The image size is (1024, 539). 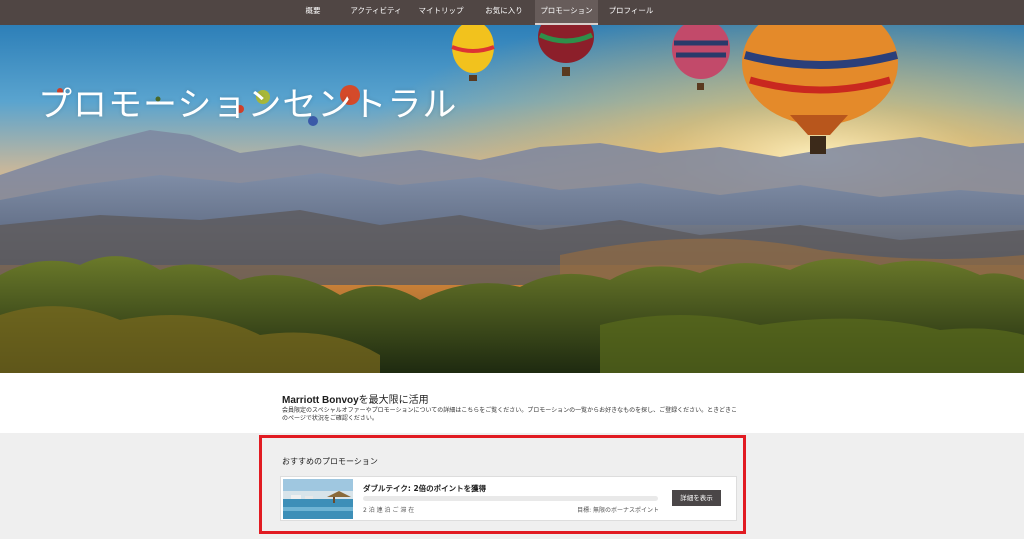 What do you see at coordinates (248, 105) in the screenshot?
I see `page-title: プロモーションセントラル` at bounding box center [248, 105].